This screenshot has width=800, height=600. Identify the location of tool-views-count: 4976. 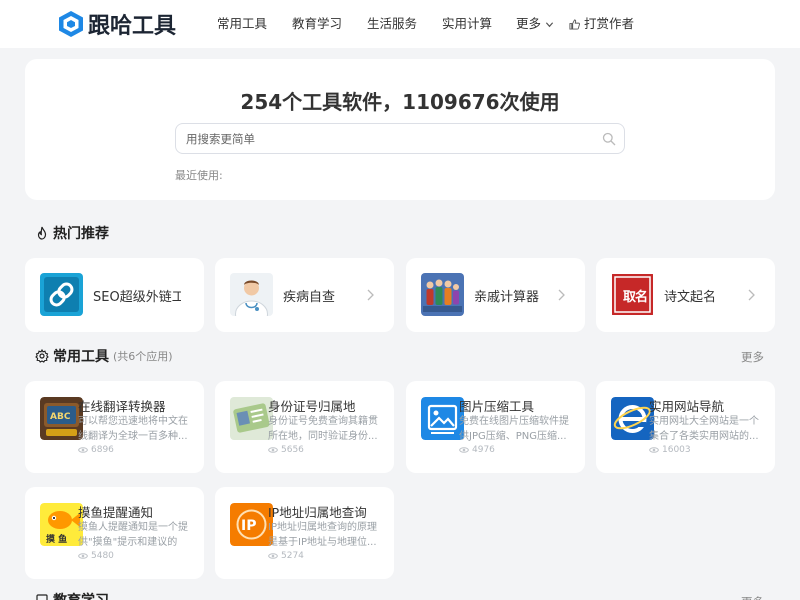
(483, 450).